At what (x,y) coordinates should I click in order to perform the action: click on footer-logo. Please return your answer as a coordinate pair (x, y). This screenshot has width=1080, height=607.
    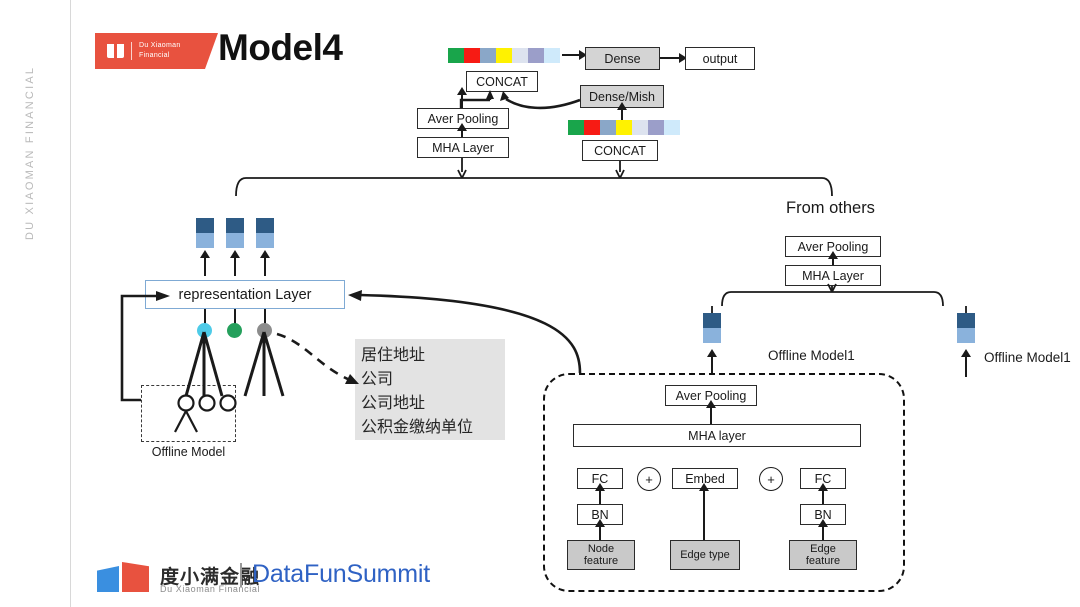
    Looking at the image, I should click on (123, 577).